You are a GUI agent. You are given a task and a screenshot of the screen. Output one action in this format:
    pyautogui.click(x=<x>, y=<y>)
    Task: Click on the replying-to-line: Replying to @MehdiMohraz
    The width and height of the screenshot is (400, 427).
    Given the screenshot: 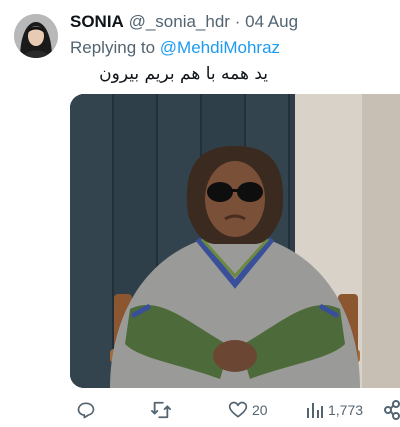 What is the action you would take?
    pyautogui.click(x=175, y=48)
    